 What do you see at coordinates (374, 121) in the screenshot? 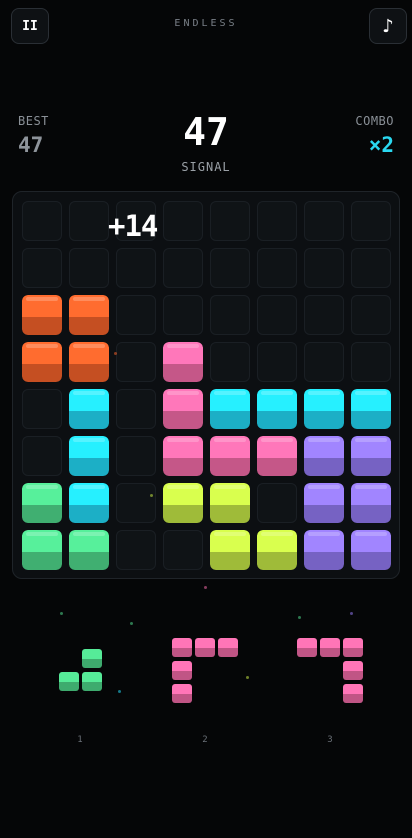
I see `combo-label: COMBO` at bounding box center [374, 121].